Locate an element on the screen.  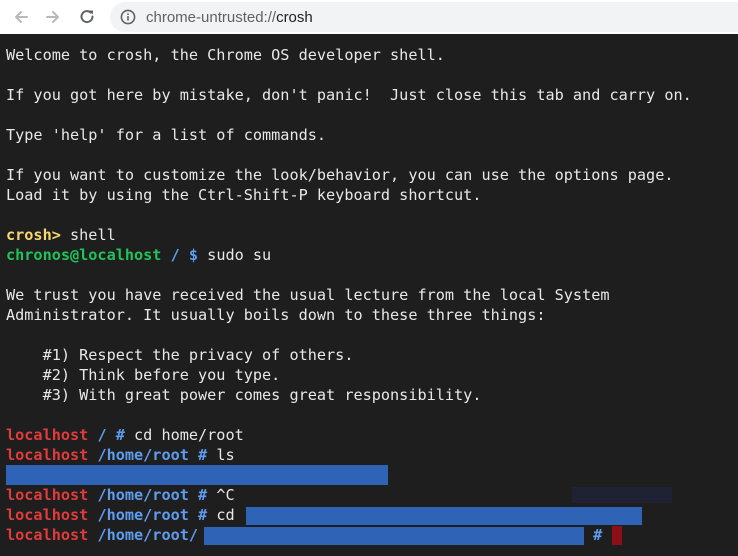
crosh-command: shell is located at coordinates (88, 235).